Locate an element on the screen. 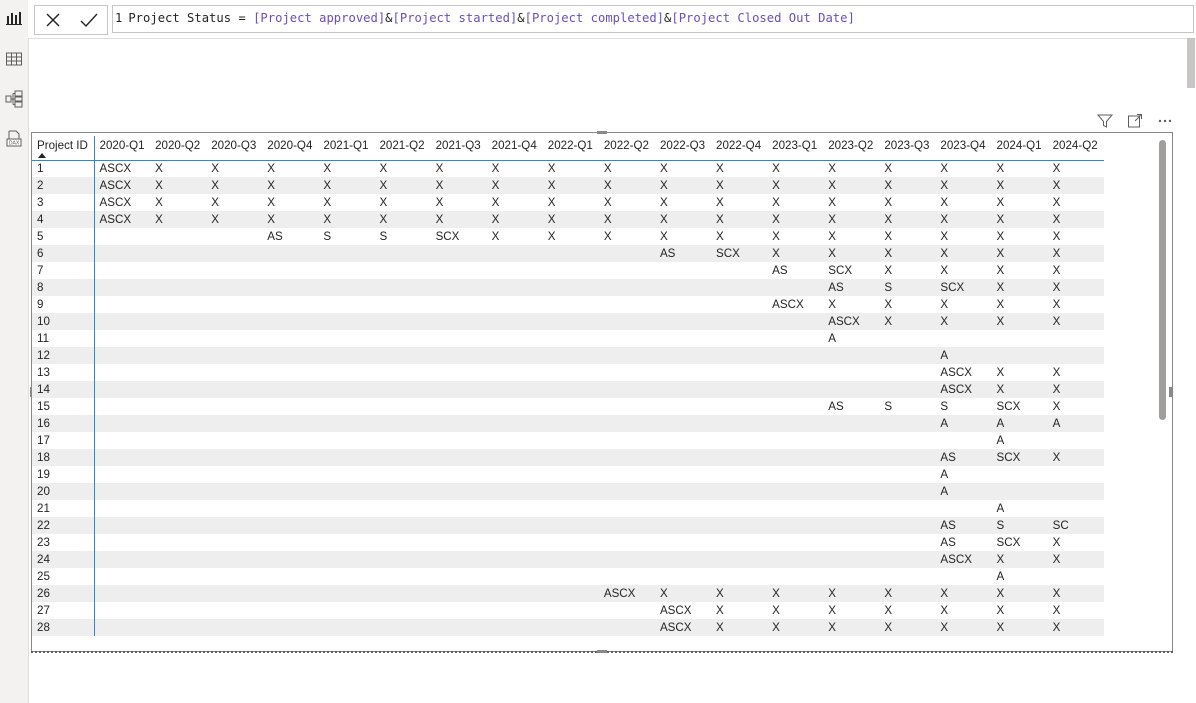 This screenshot has width=1196, height=703. row-header-project-id: 13 is located at coordinates (63, 372).